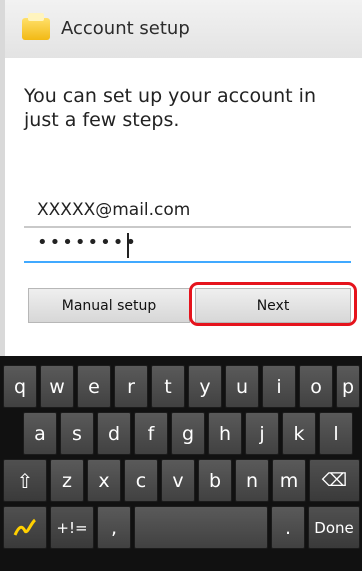 The image size is (362, 571). Describe the element at coordinates (94, 386) in the screenshot. I see `key-e: e` at that location.